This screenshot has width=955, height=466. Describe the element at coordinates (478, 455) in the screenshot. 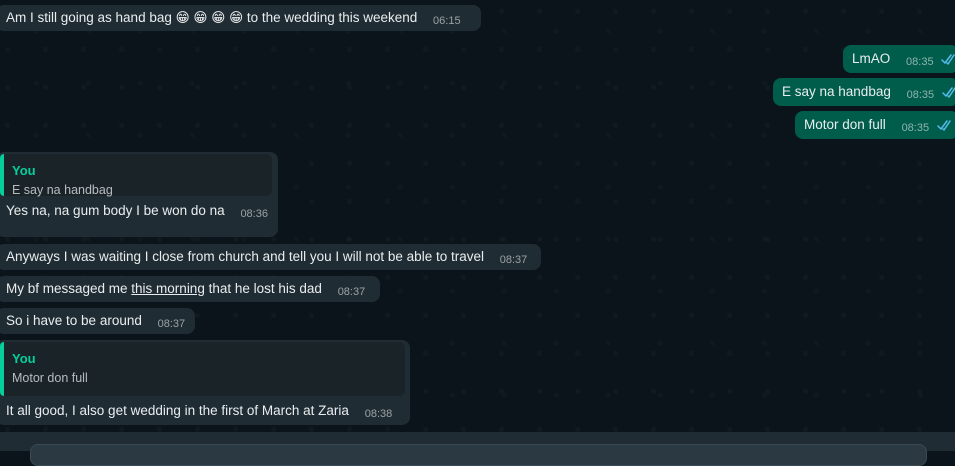

I see `message-input` at that location.